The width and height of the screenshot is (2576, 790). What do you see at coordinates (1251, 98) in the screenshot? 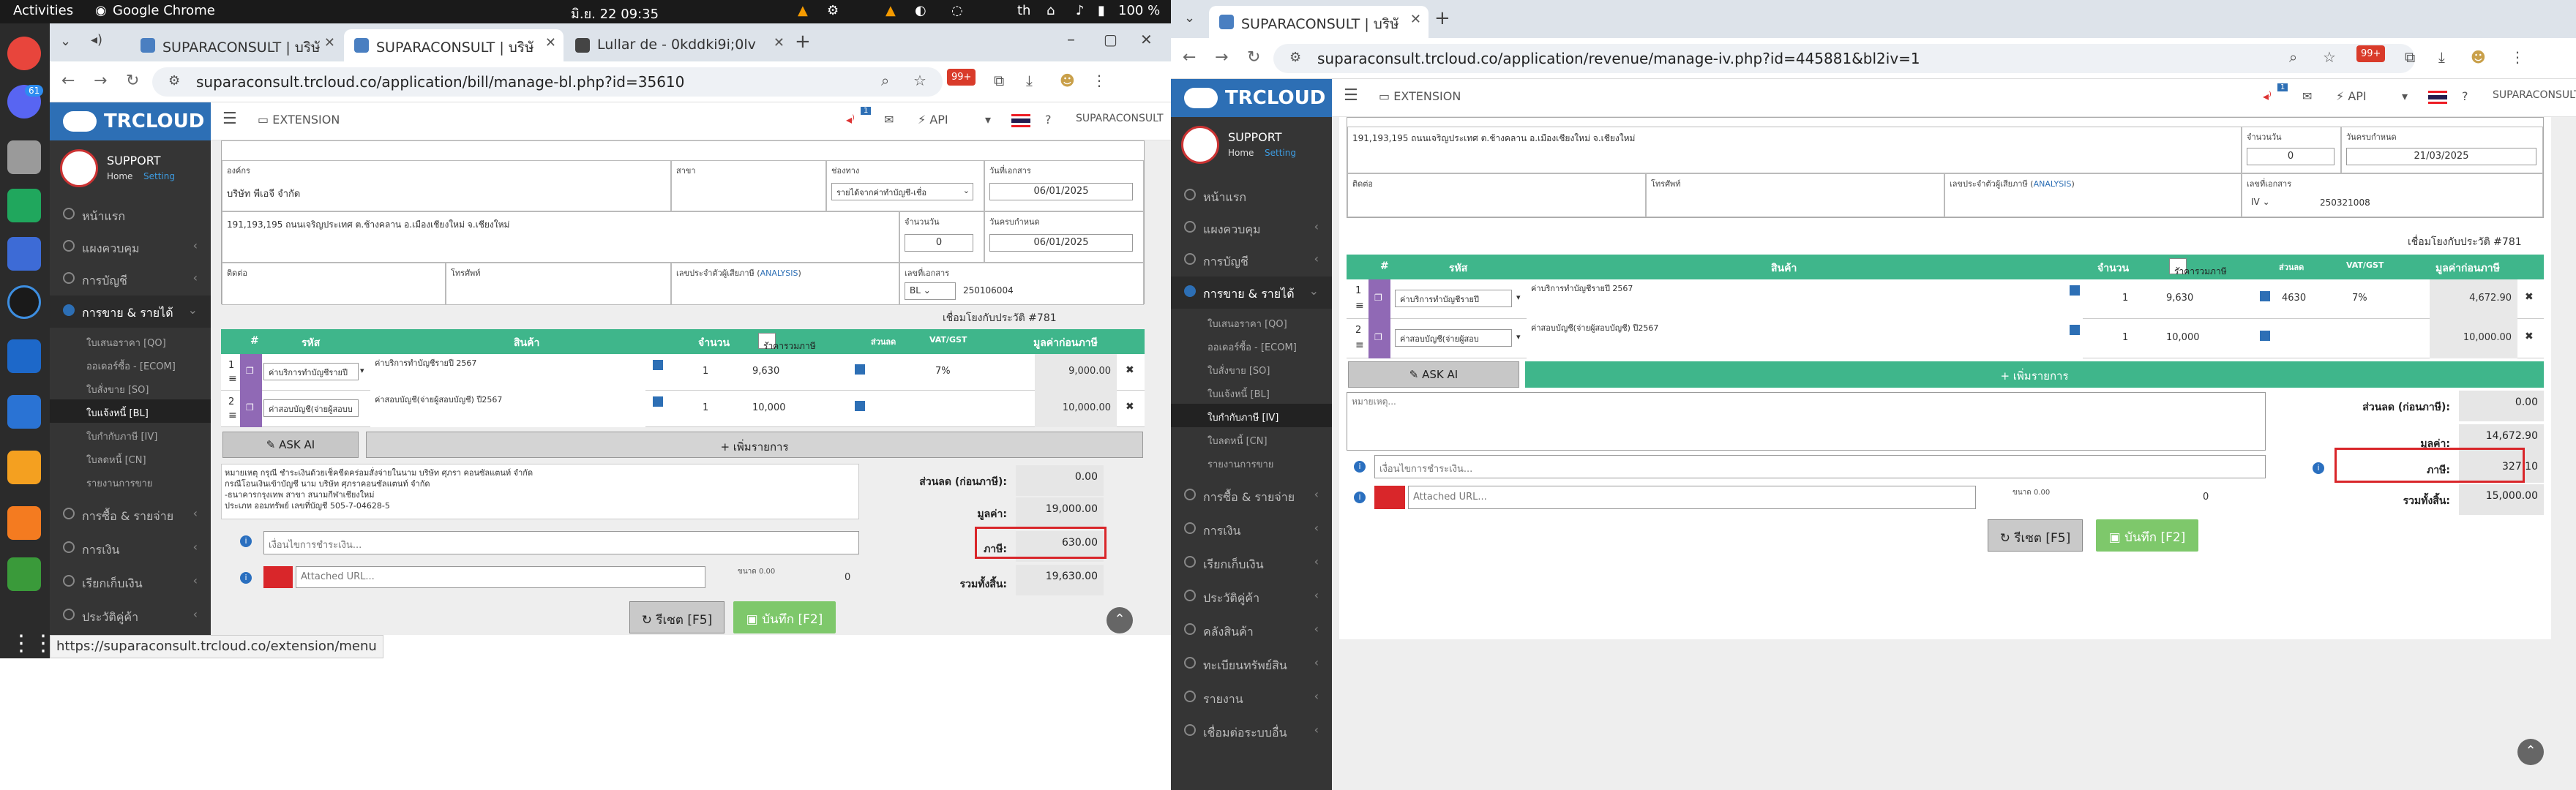
I see `trcloud-logo: TRCLOUD` at bounding box center [1251, 98].